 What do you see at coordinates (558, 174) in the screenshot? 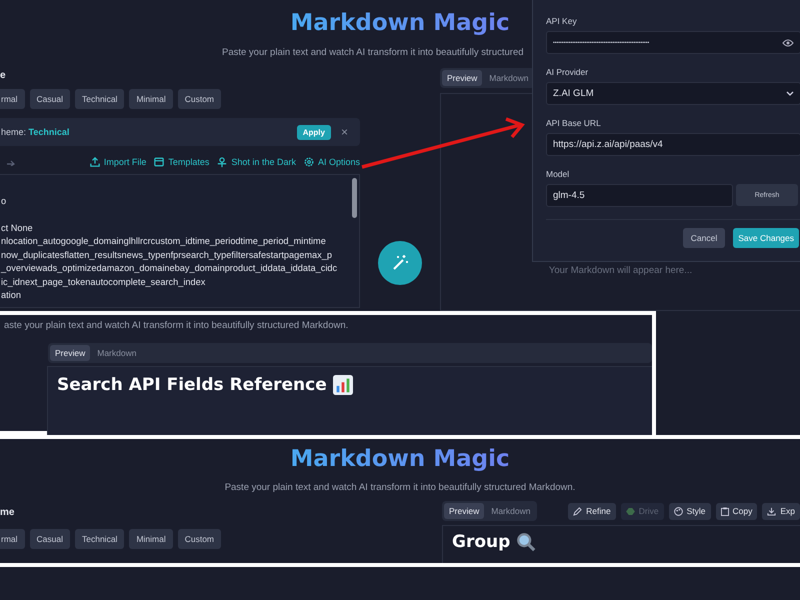
I see `field-label: Model` at bounding box center [558, 174].